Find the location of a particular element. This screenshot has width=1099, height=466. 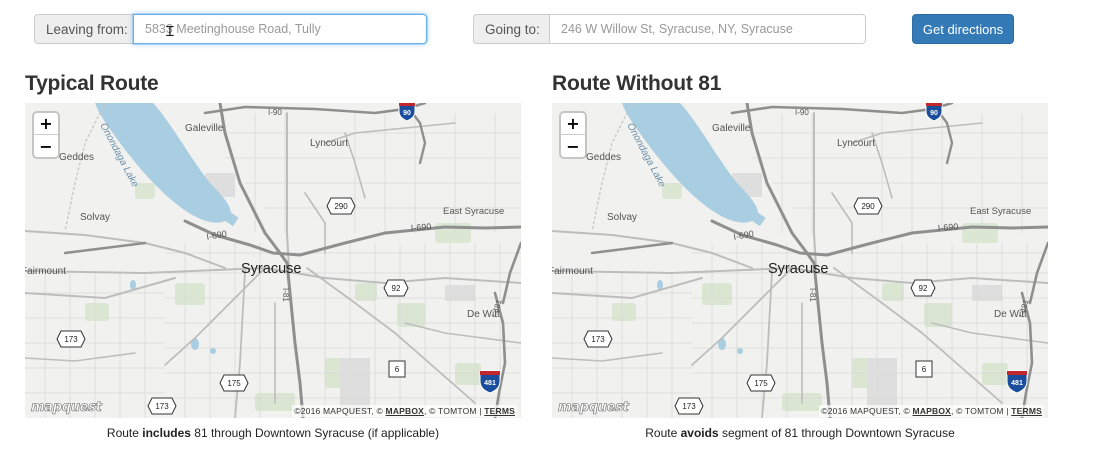

get-directions-button: Get directions is located at coordinates (963, 29).